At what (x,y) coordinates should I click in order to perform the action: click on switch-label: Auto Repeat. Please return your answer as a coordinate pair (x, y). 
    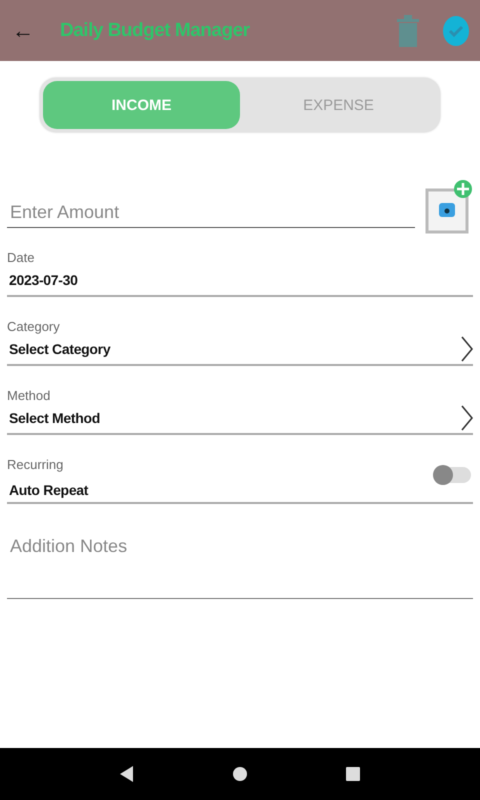
    Looking at the image, I should click on (48, 490).